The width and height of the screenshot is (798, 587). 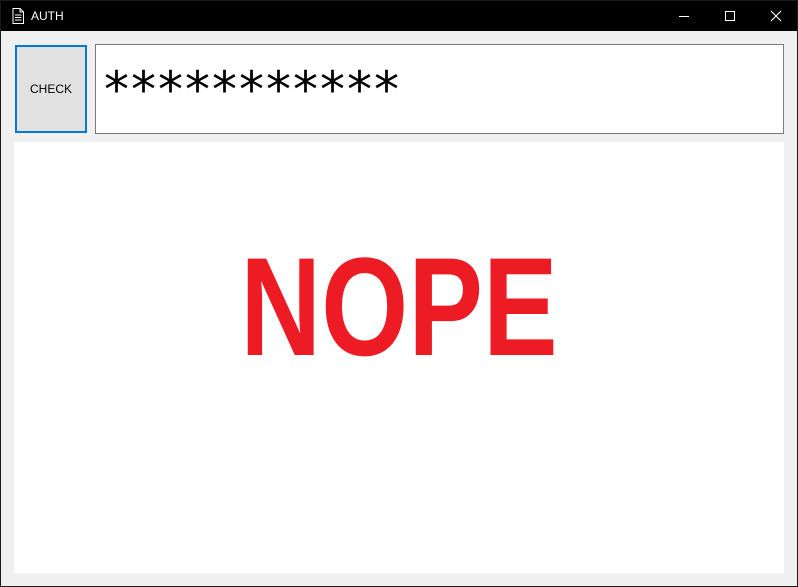 I want to click on minimize-icon, so click(x=684, y=16).